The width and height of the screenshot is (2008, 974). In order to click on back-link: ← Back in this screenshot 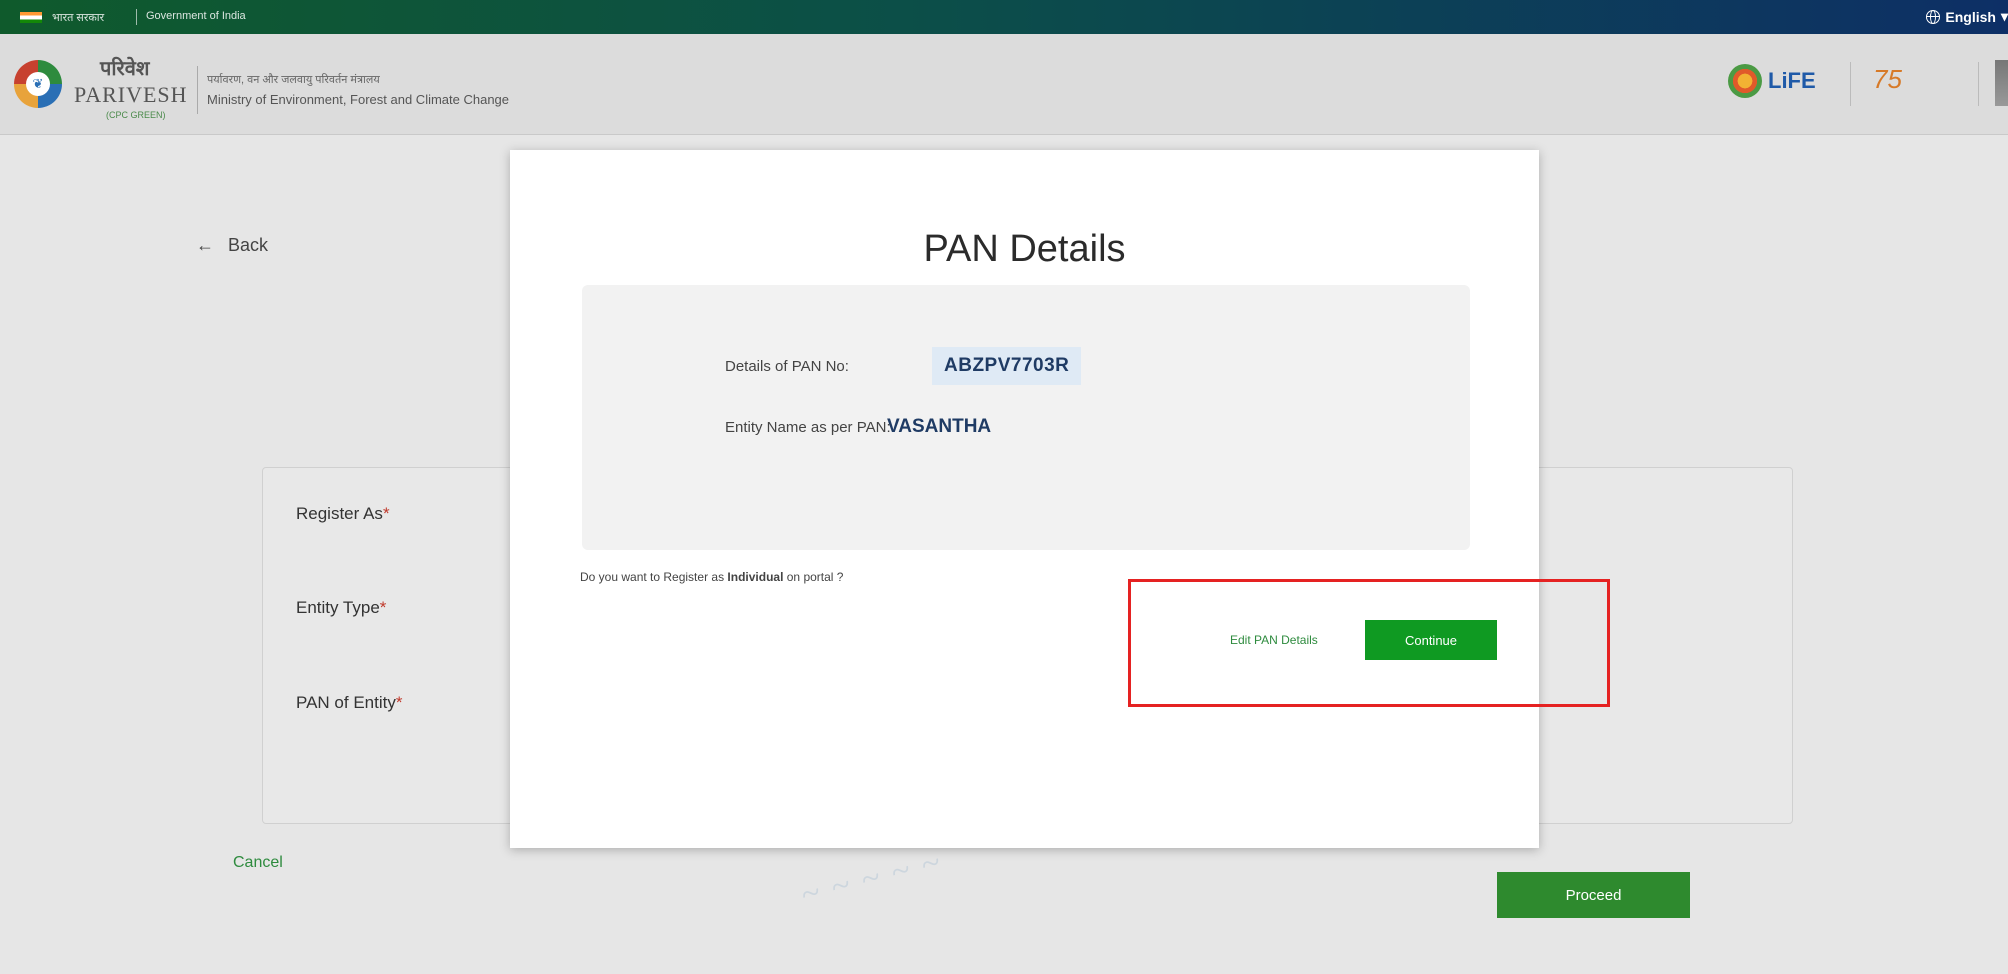, I will do `click(232, 245)`.